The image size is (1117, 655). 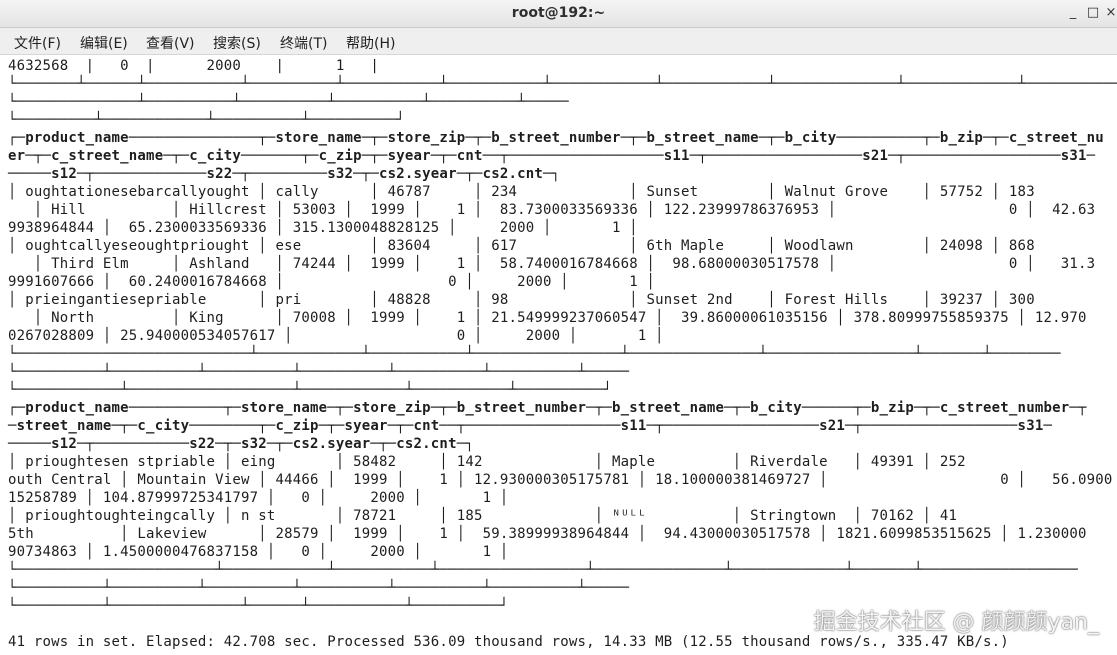 I want to click on window-titlebar: root@192:~ _ □ ×, so click(x=558, y=14).